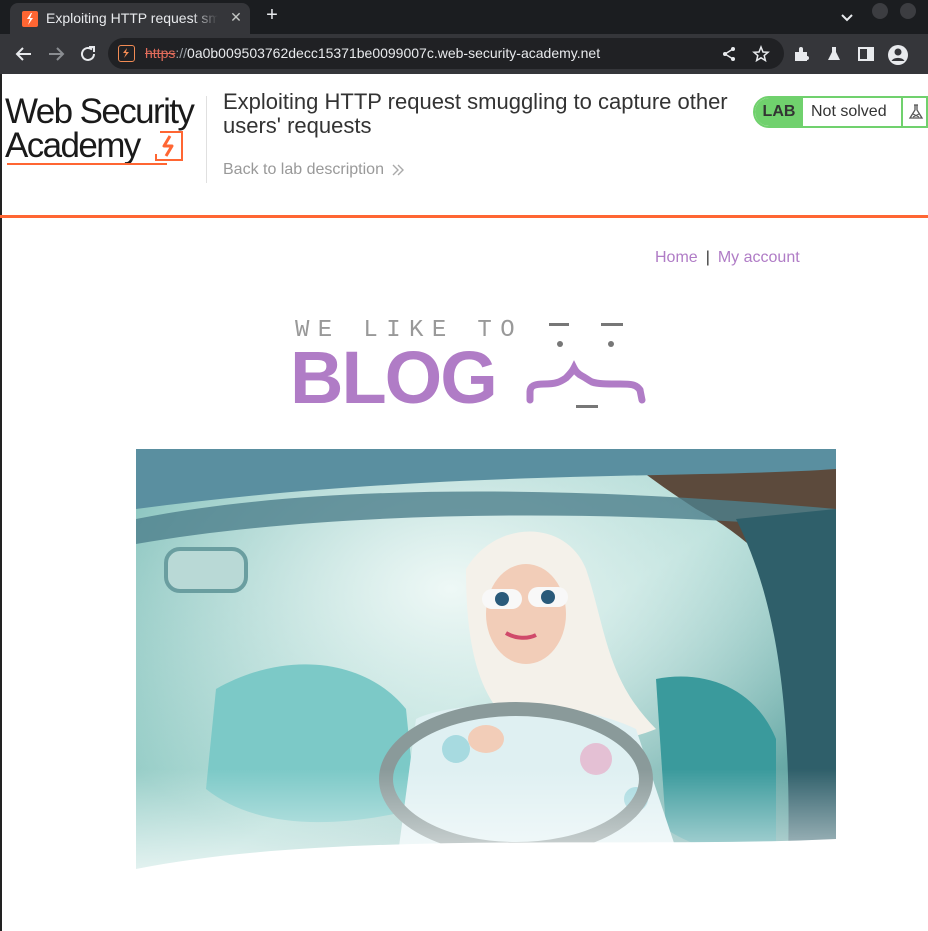 The image size is (928, 931). What do you see at coordinates (586, 365) in the screenshot?
I see `blog-face-icon` at bounding box center [586, 365].